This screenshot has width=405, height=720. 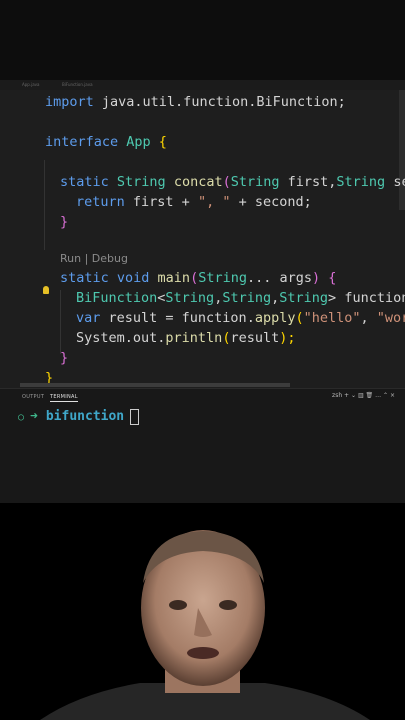 What do you see at coordinates (353, 395) in the screenshot?
I see `chevron-down-icon: ⌄` at bounding box center [353, 395].